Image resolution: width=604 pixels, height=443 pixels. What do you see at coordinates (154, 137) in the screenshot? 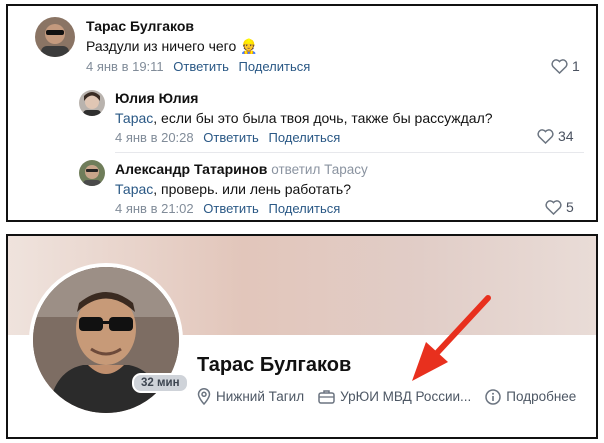
I see `comment-date: 4 янв в 20:28` at bounding box center [154, 137].